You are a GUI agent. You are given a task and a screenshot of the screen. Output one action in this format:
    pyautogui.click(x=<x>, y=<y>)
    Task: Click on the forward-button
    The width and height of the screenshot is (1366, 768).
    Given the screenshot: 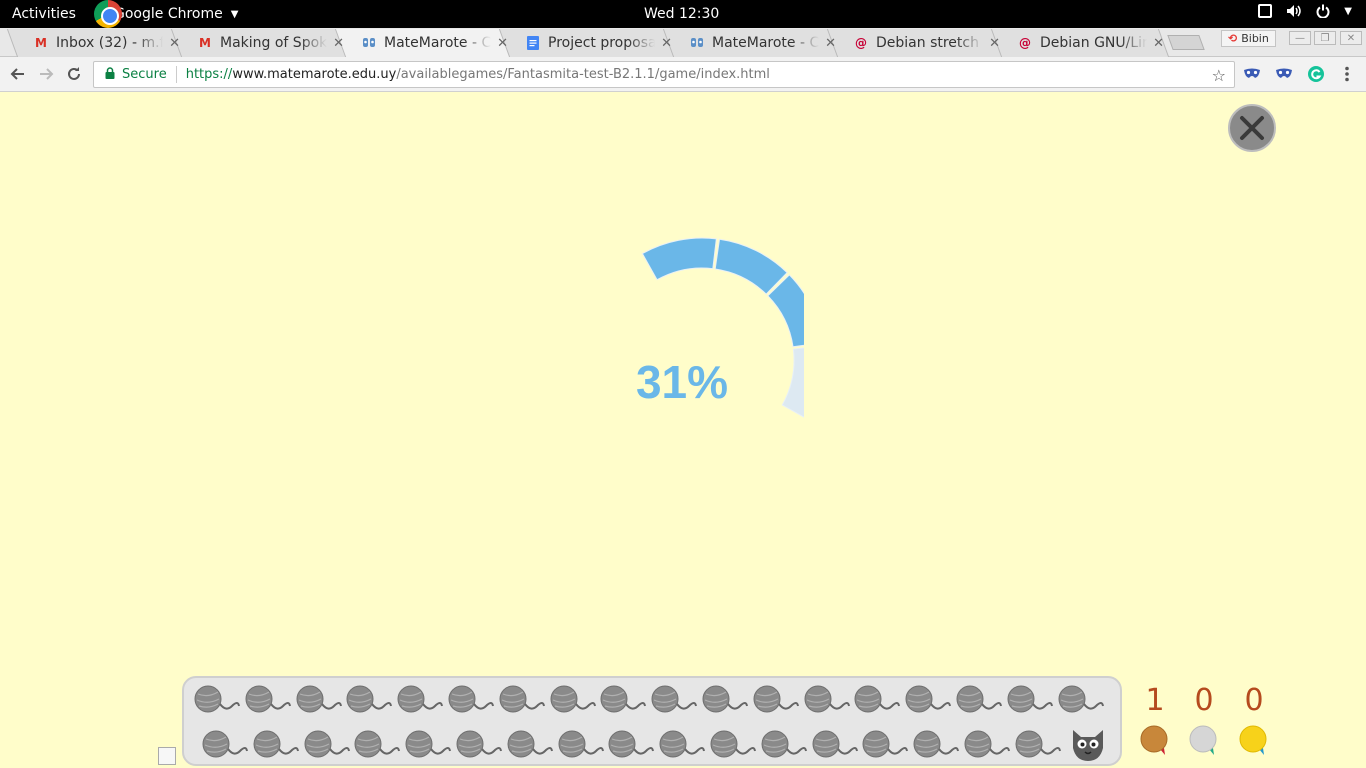 What is the action you would take?
    pyautogui.click(x=46, y=74)
    